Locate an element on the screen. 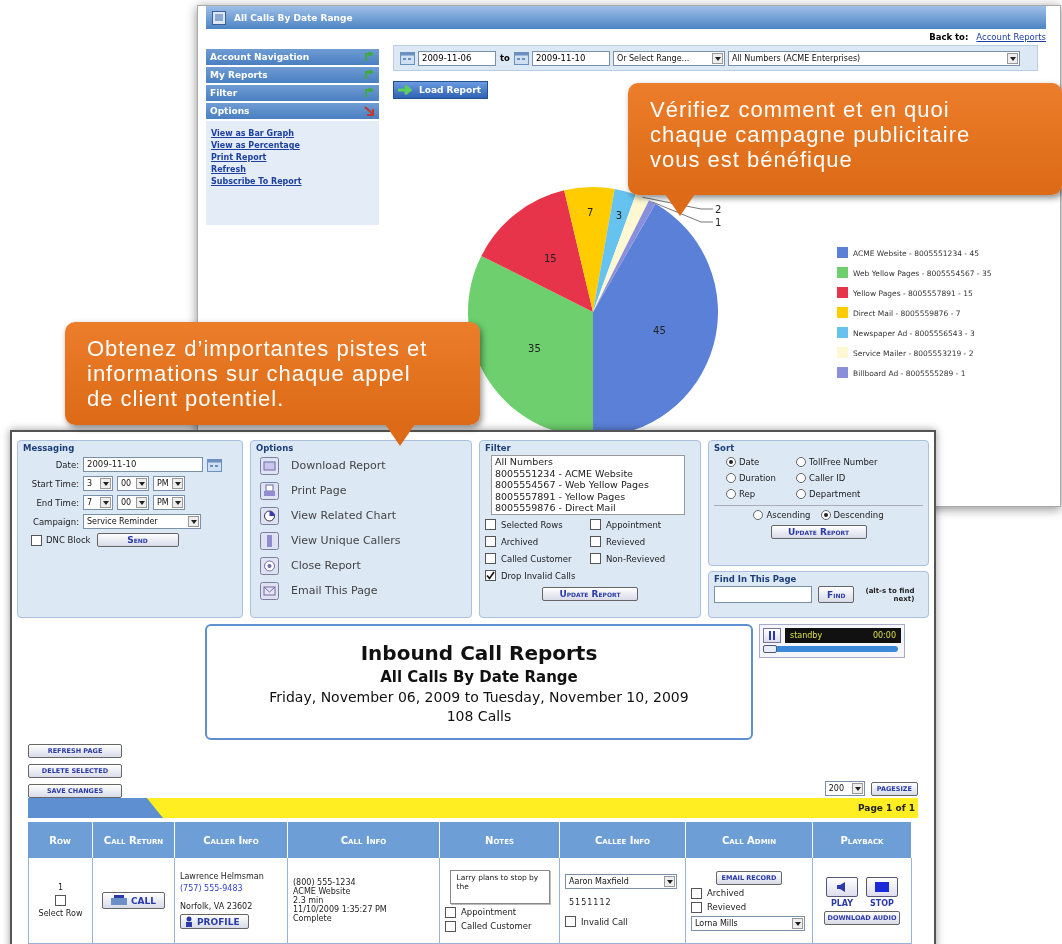  column-header: Call Info is located at coordinates (364, 840).